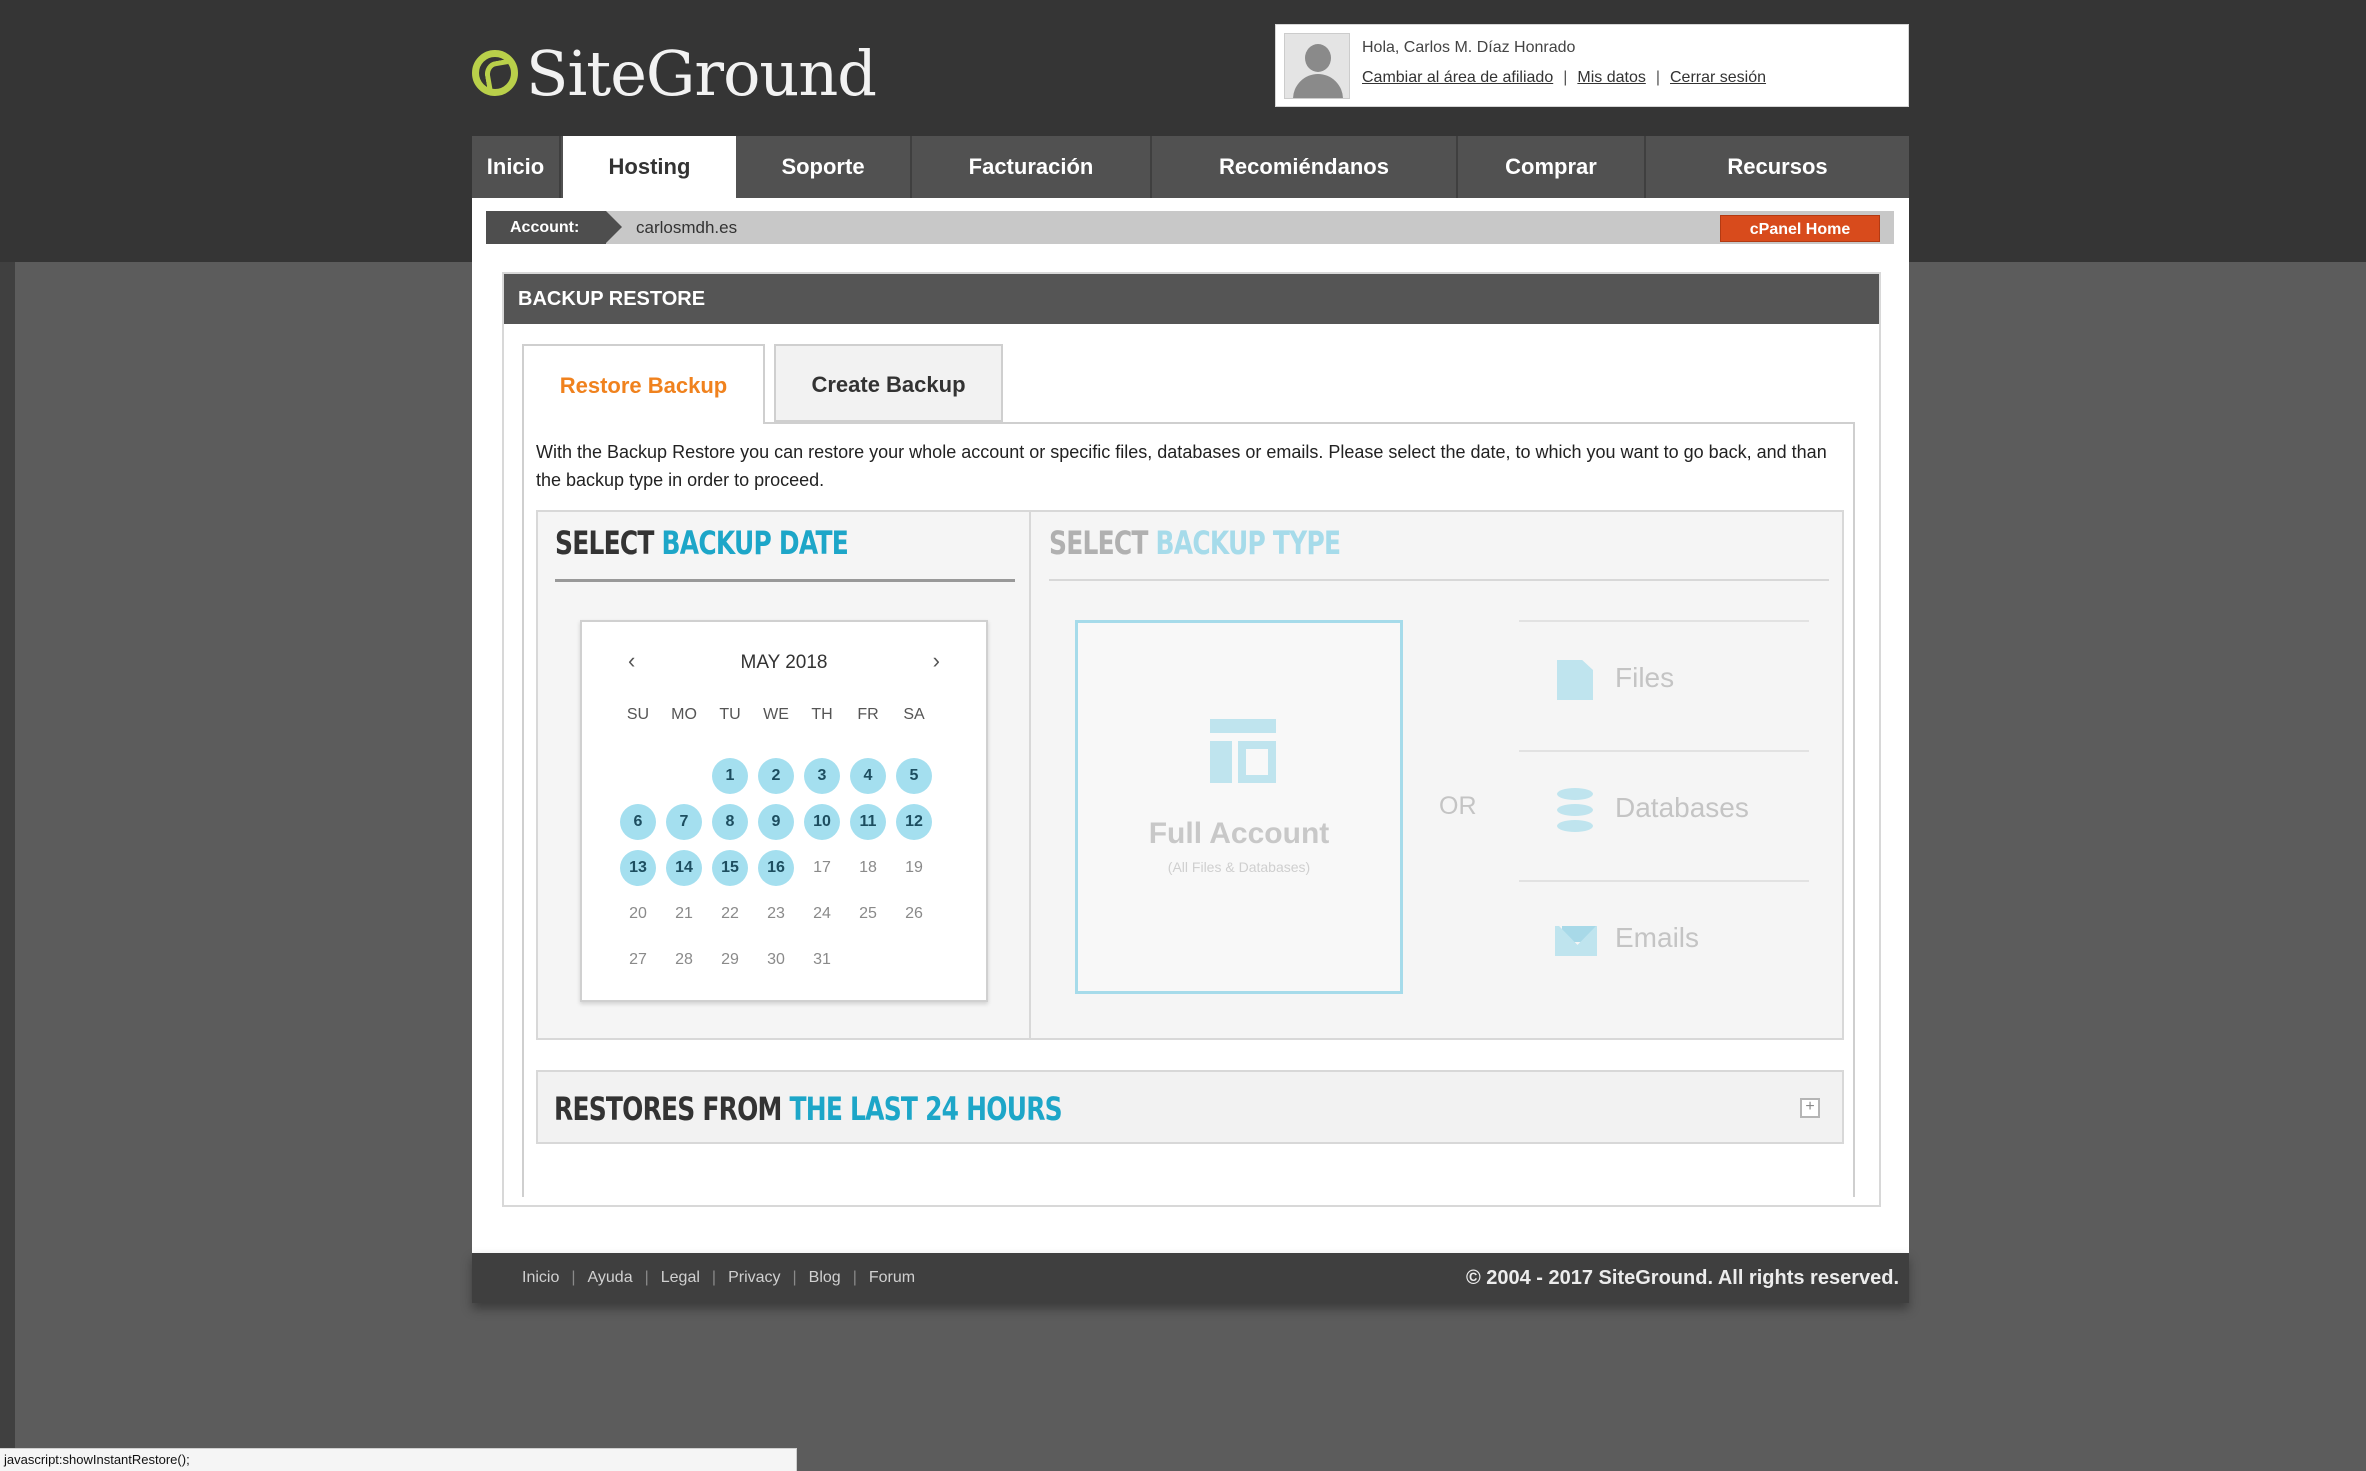 The width and height of the screenshot is (2366, 1471). I want to click on expand-icon: +, so click(1810, 1108).